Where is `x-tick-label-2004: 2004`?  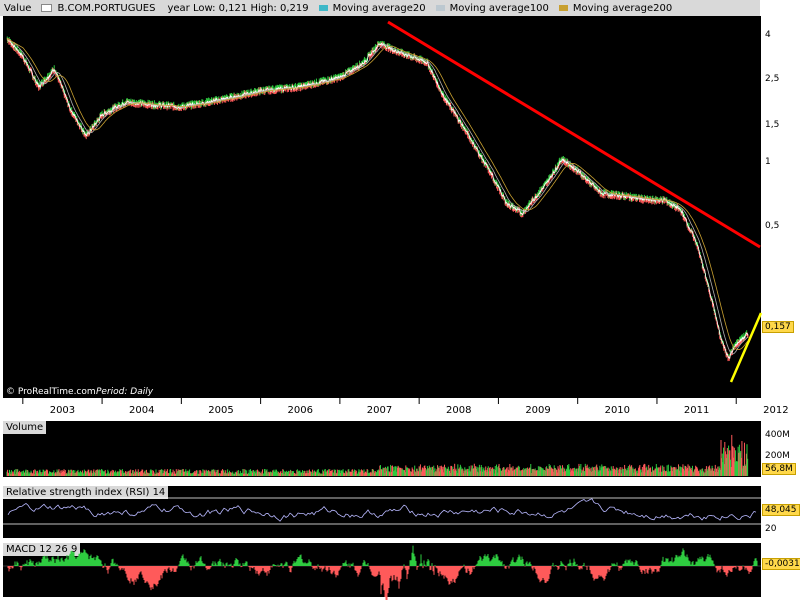 x-tick-label-2004: 2004 is located at coordinates (141, 410).